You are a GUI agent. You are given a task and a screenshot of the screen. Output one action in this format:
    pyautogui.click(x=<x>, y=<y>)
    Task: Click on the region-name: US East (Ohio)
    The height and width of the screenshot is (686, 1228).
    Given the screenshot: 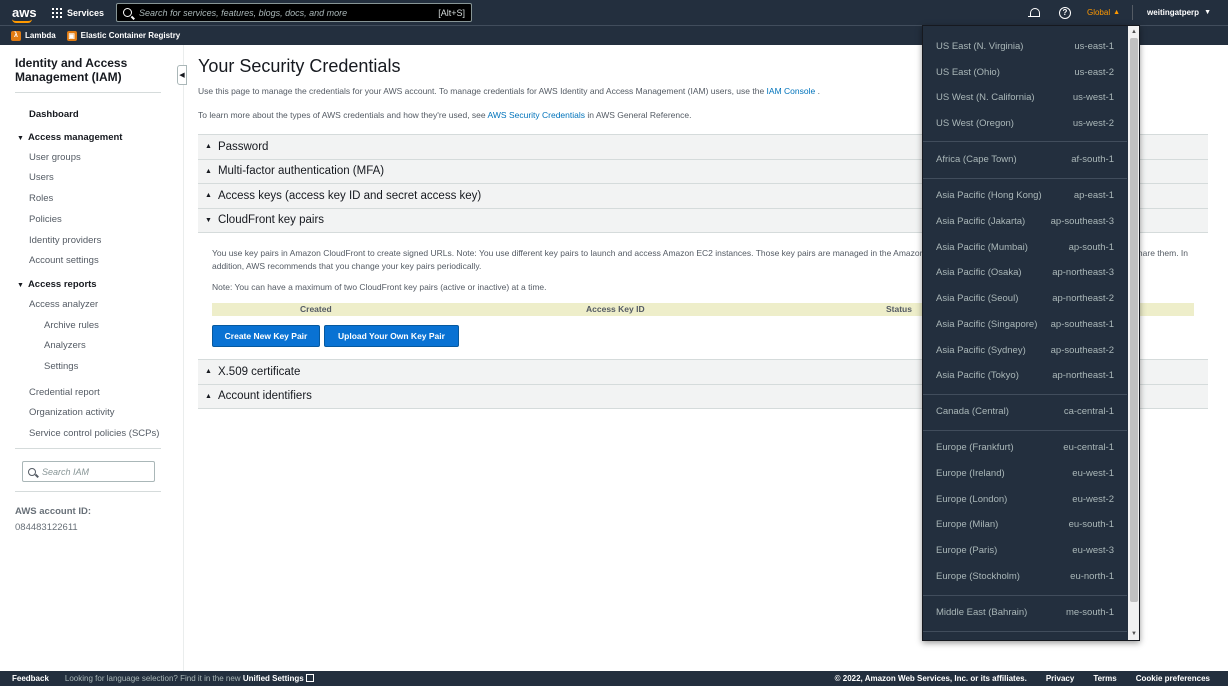 What is the action you would take?
    pyautogui.click(x=968, y=72)
    